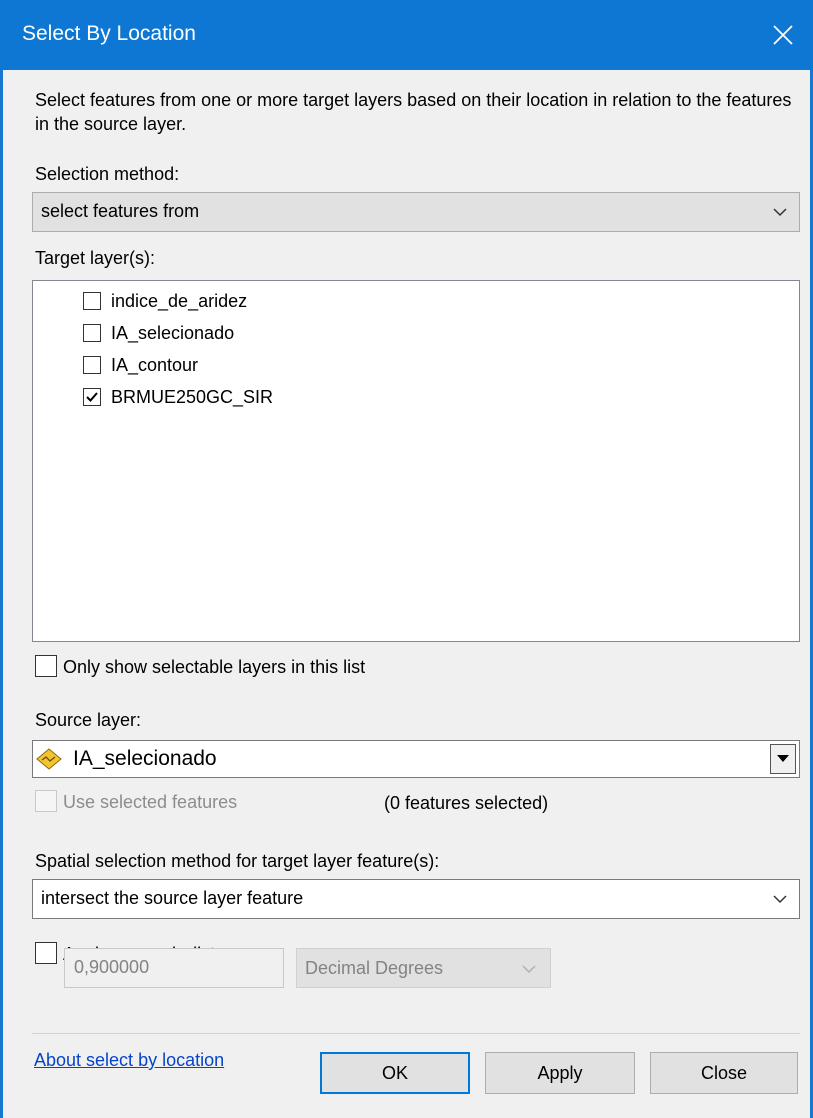  Describe the element at coordinates (120, 211) in the screenshot. I see `selection-method-value: select features from` at that location.